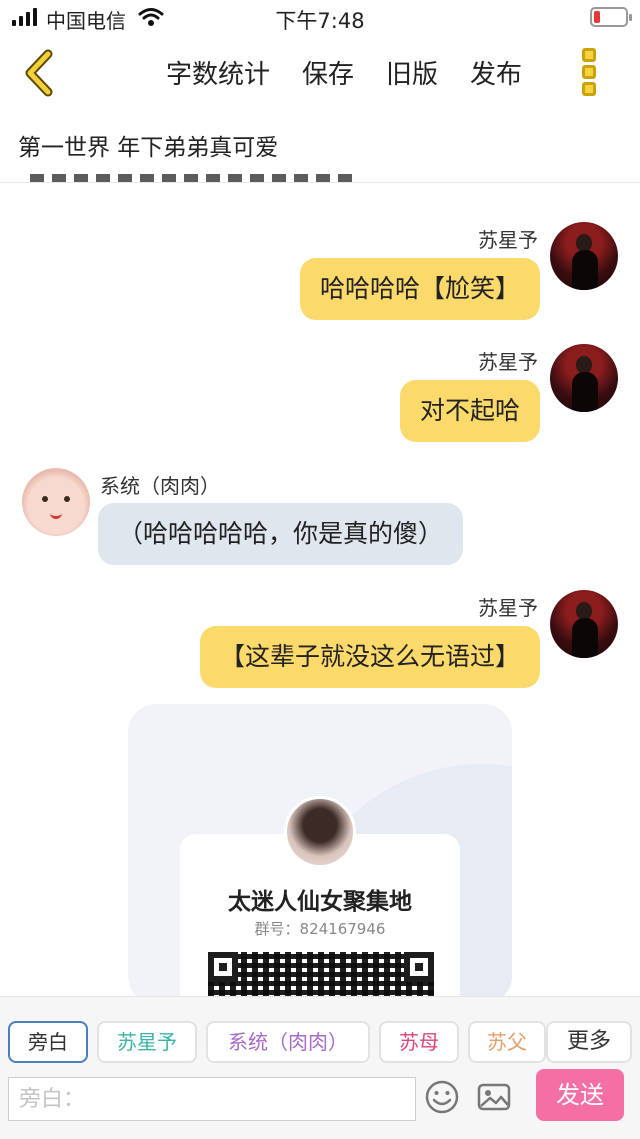  Describe the element at coordinates (496, 72) in the screenshot. I see `publish-button: 发布` at that location.